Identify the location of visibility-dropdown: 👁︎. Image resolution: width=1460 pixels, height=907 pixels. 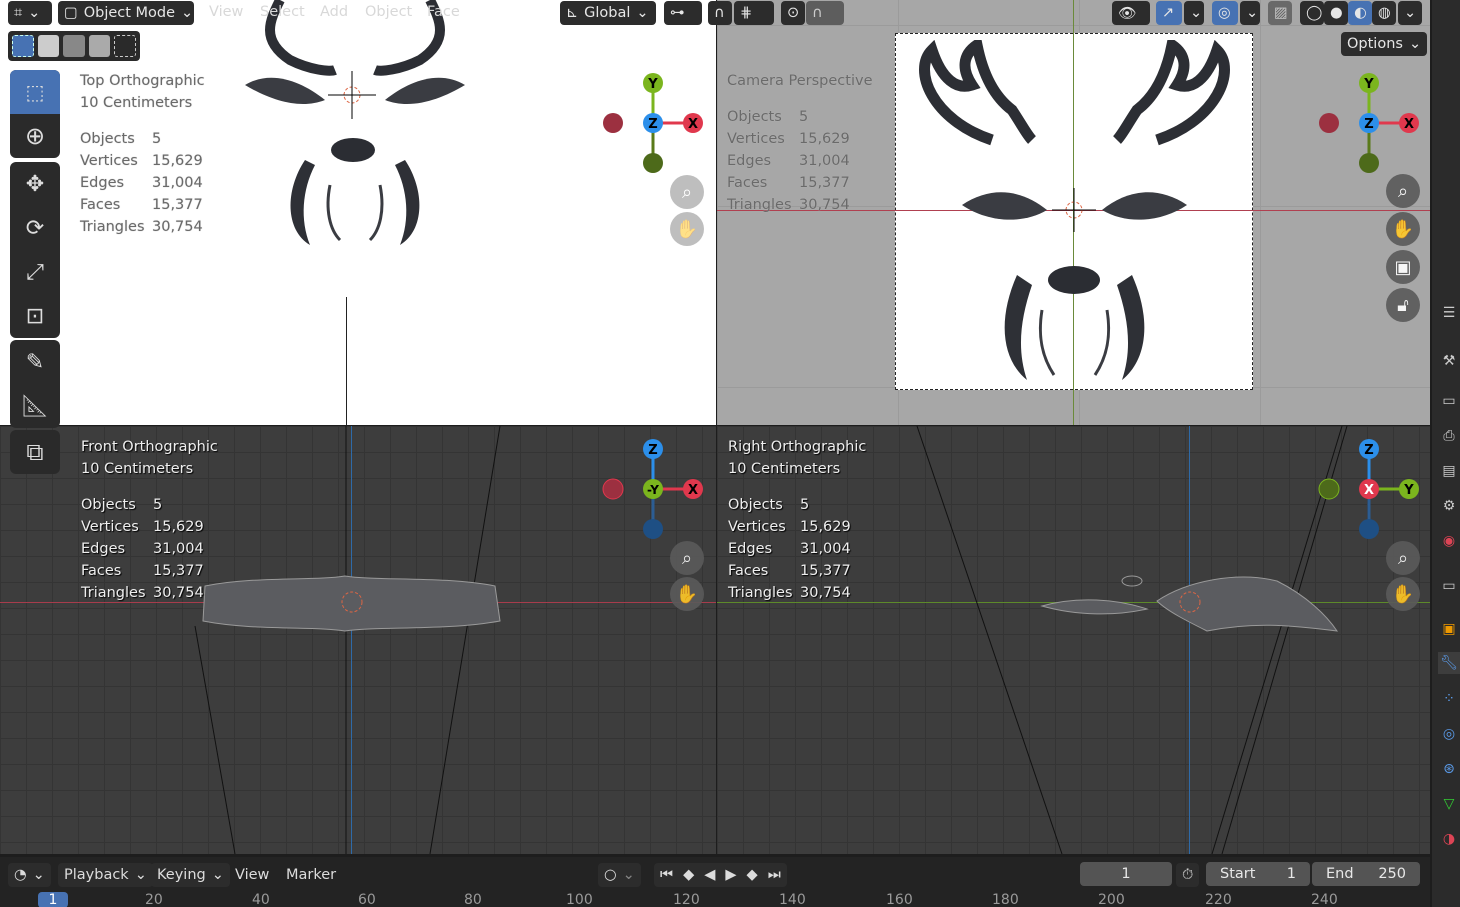
(1131, 13).